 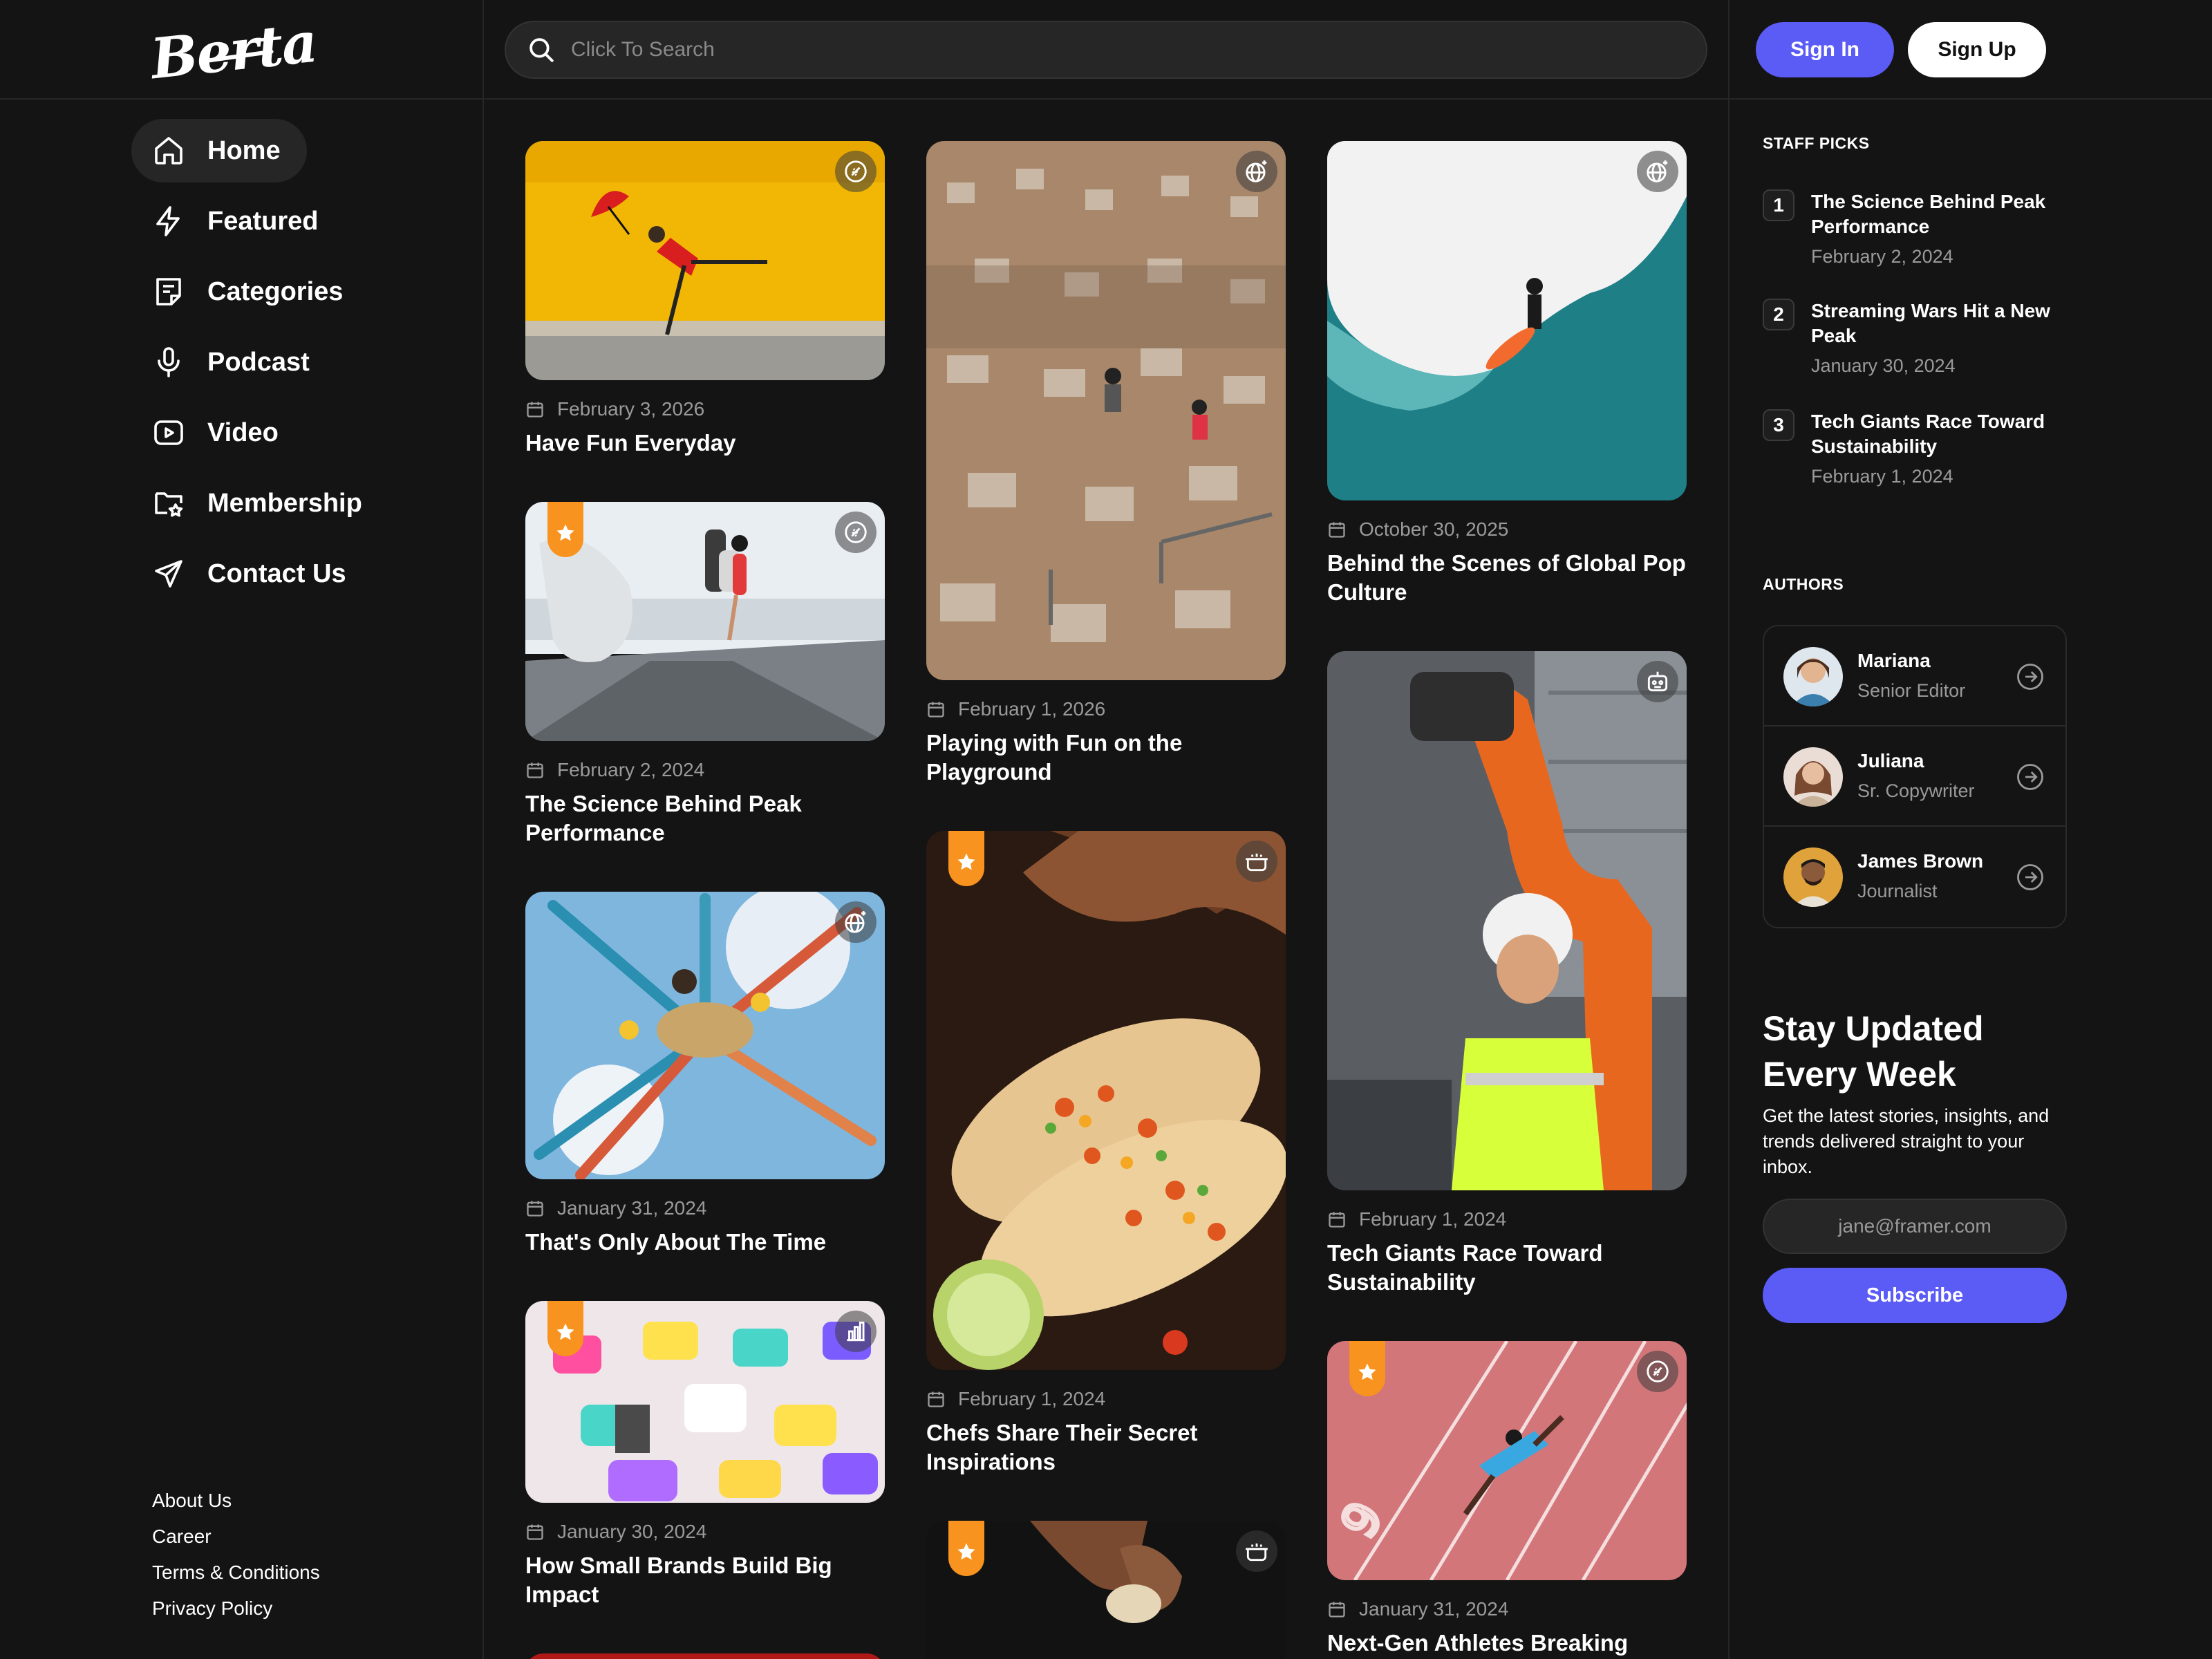 What do you see at coordinates (705, 818) in the screenshot?
I see `article-title: The Science Behind Peak Performance` at bounding box center [705, 818].